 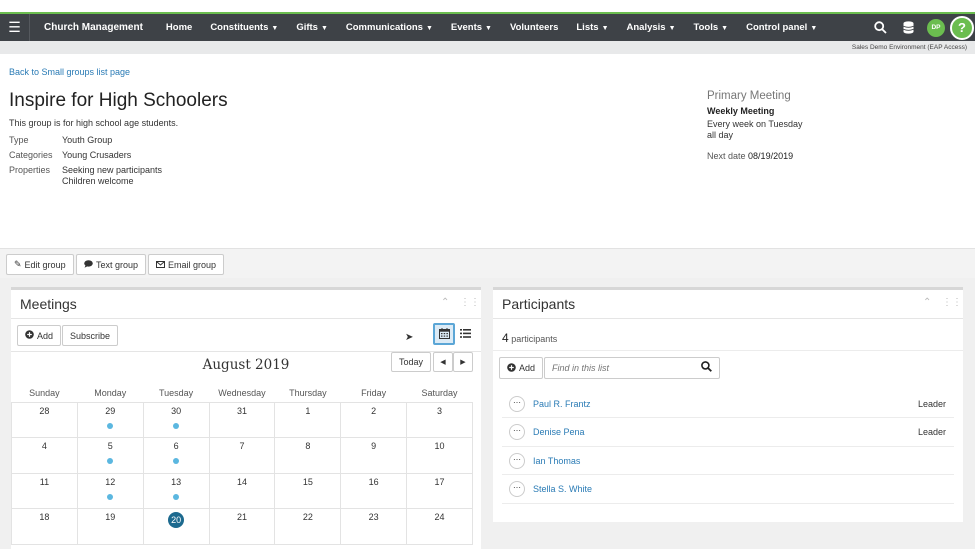 I want to click on date-number: 5, so click(x=110, y=446).